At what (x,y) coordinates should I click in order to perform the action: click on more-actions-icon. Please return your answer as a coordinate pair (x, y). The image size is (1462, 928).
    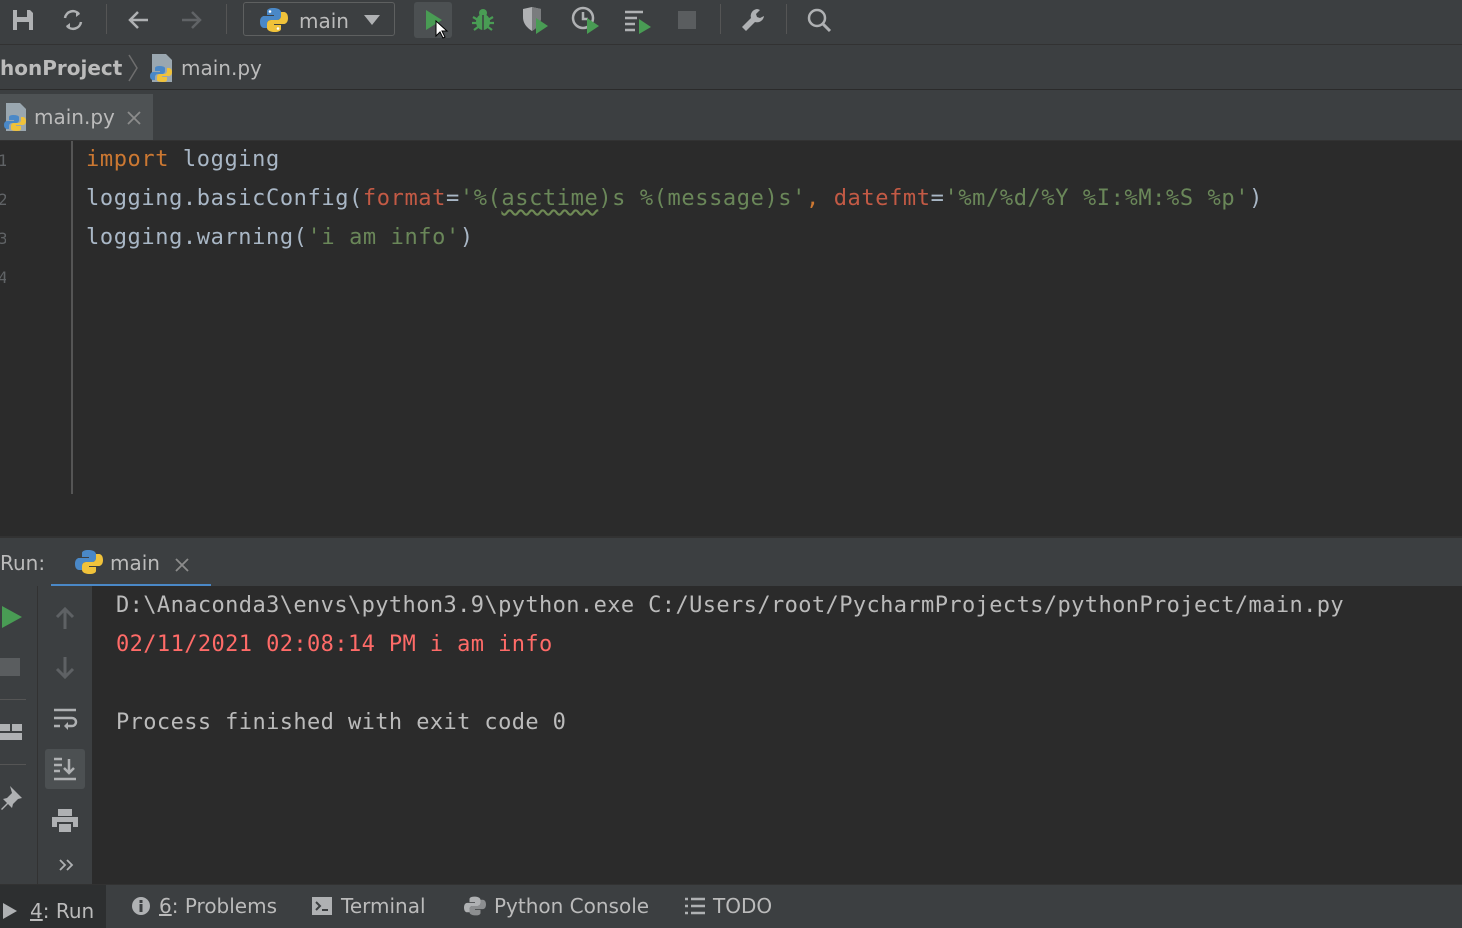
    Looking at the image, I should click on (66, 865).